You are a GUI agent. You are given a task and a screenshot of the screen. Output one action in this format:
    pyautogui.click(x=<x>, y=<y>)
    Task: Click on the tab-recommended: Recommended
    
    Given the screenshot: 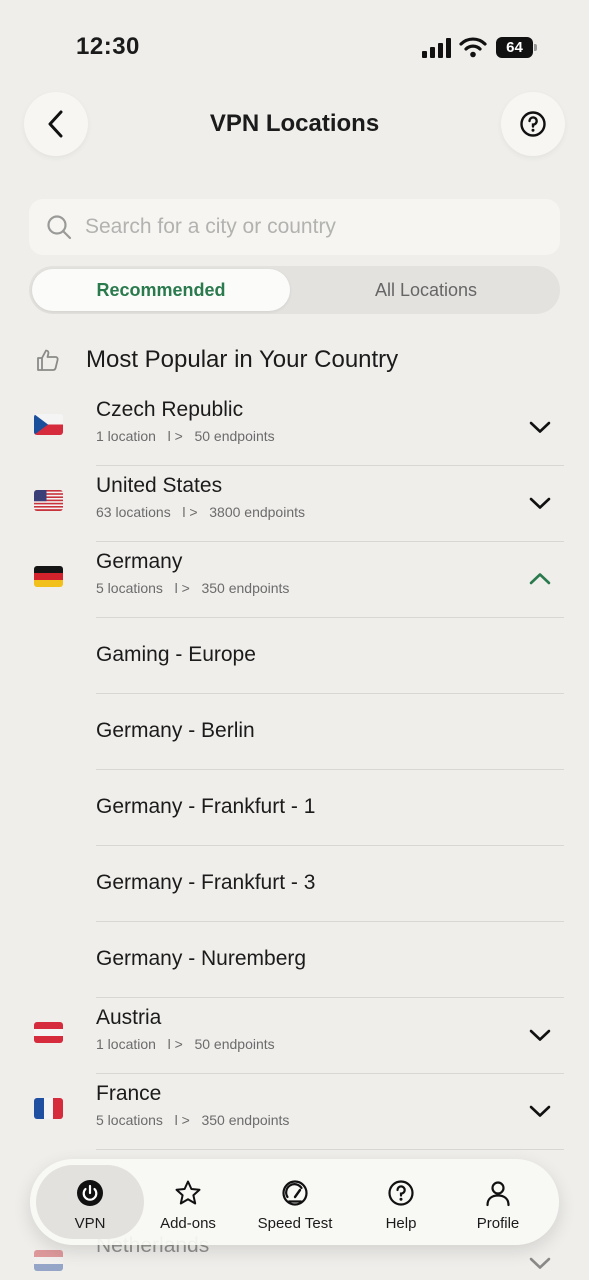 What is the action you would take?
    pyautogui.click(x=161, y=290)
    